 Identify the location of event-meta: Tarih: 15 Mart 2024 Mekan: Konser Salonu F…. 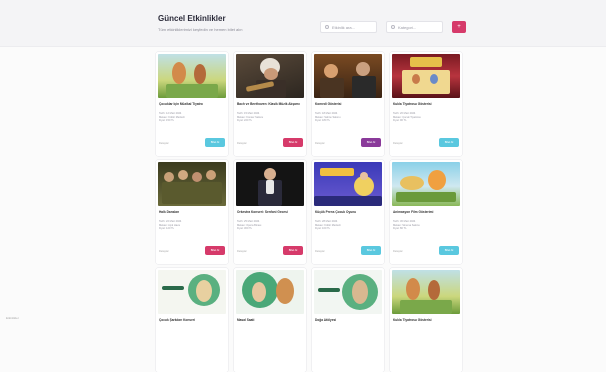
(250, 117).